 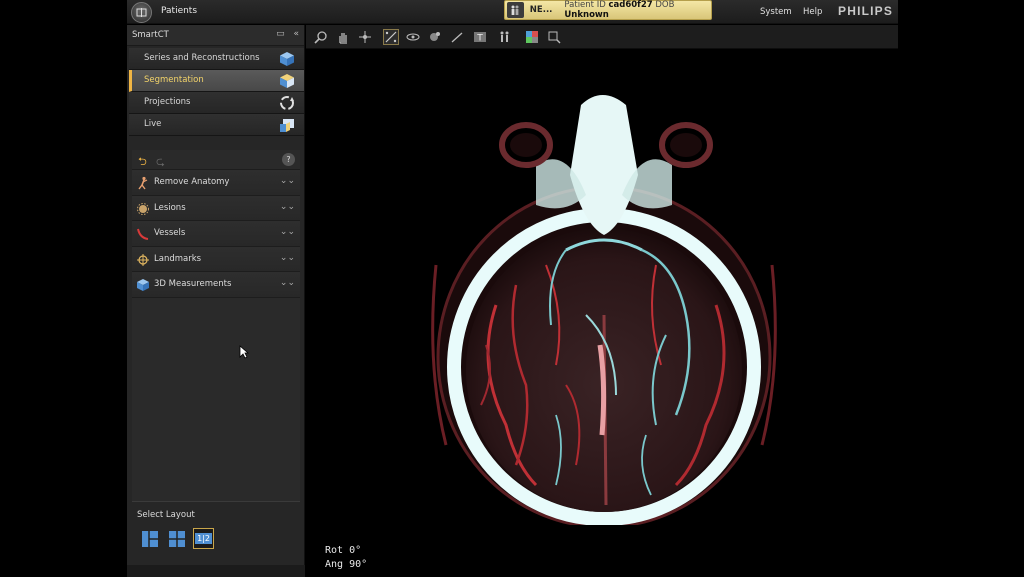 What do you see at coordinates (866, 11) in the screenshot?
I see `brand-logo: PHILIPS` at bounding box center [866, 11].